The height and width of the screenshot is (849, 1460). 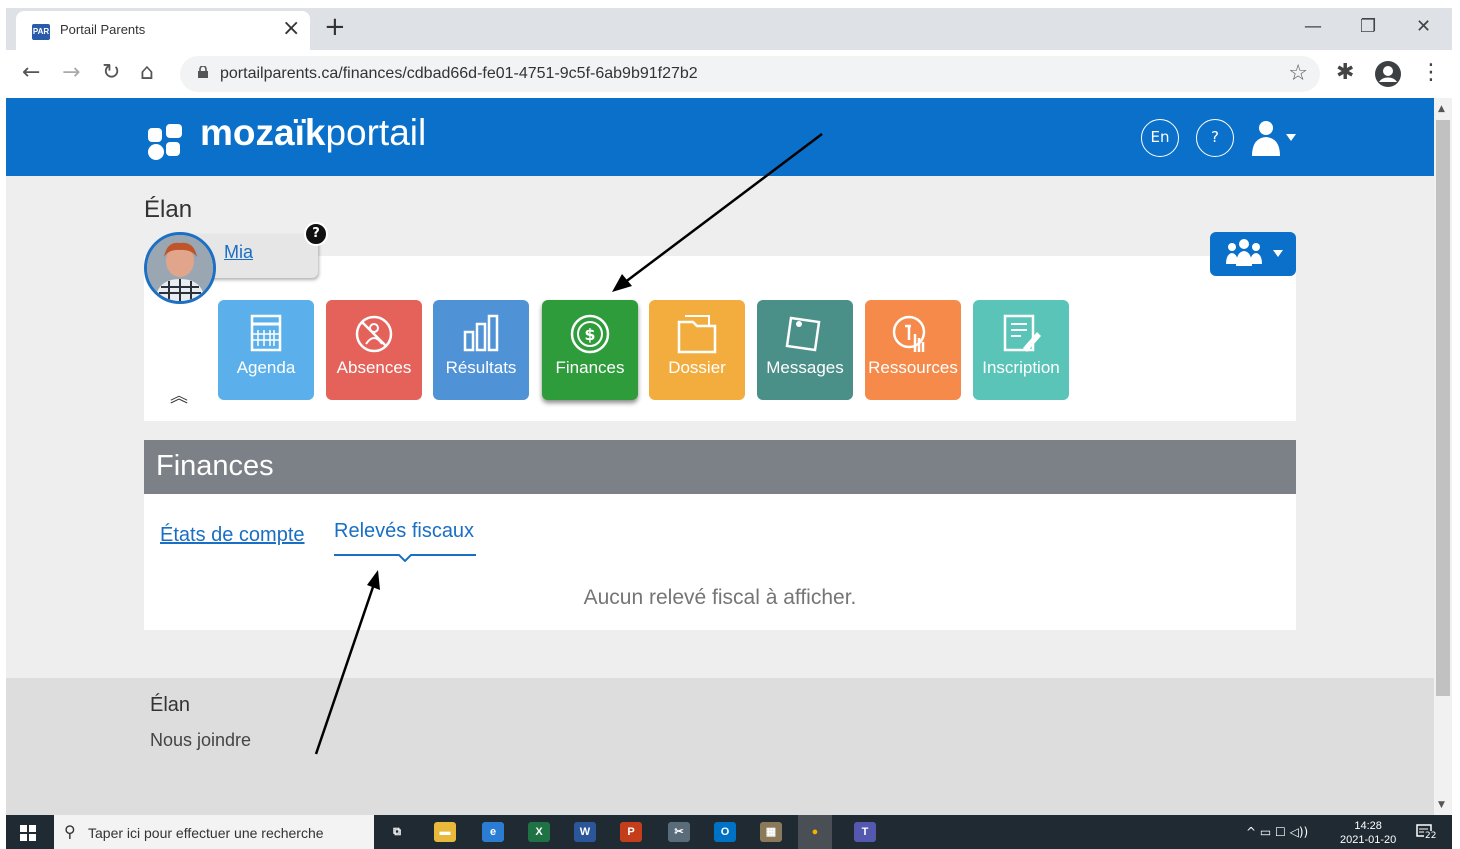 What do you see at coordinates (1022, 333) in the screenshot?
I see `inscription-icon` at bounding box center [1022, 333].